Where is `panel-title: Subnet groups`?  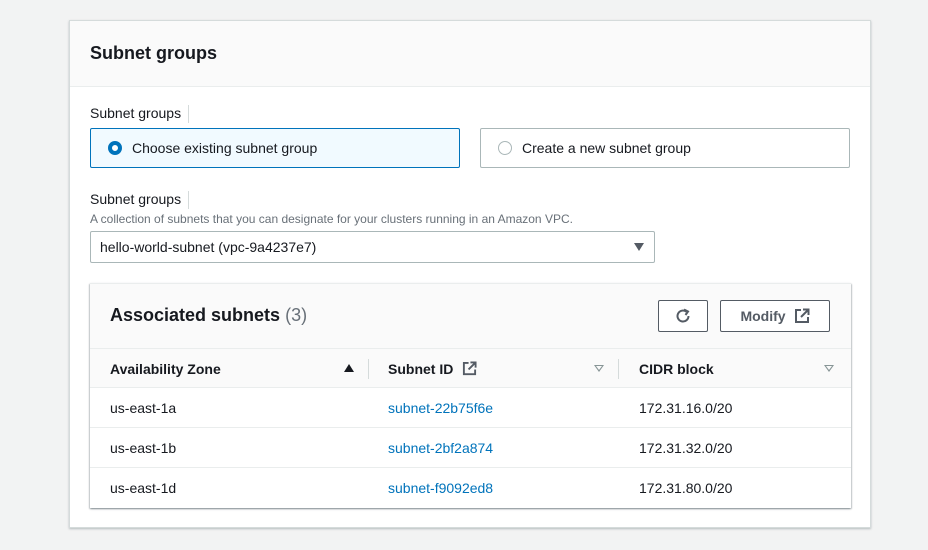 panel-title: Subnet groups is located at coordinates (153, 53).